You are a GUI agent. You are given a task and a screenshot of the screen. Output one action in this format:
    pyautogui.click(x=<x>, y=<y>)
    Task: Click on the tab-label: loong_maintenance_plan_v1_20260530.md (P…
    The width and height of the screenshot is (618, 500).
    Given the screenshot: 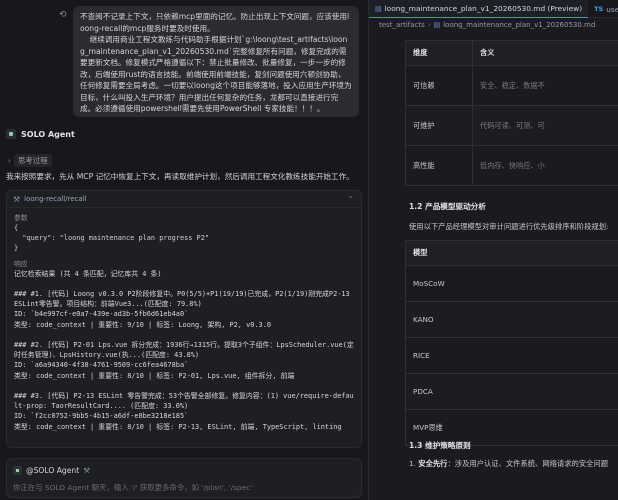 What is the action you would take?
    pyautogui.click(x=483, y=8)
    